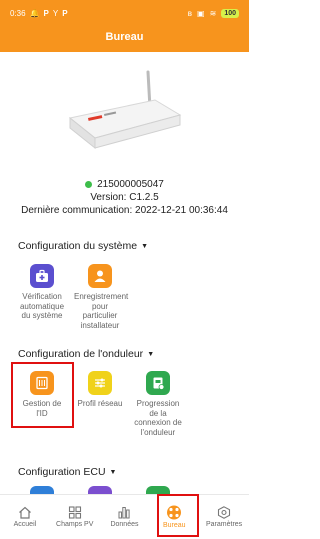  Describe the element at coordinates (42, 408) in the screenshot. I see `tile-label: Gestion de l'ID` at that location.